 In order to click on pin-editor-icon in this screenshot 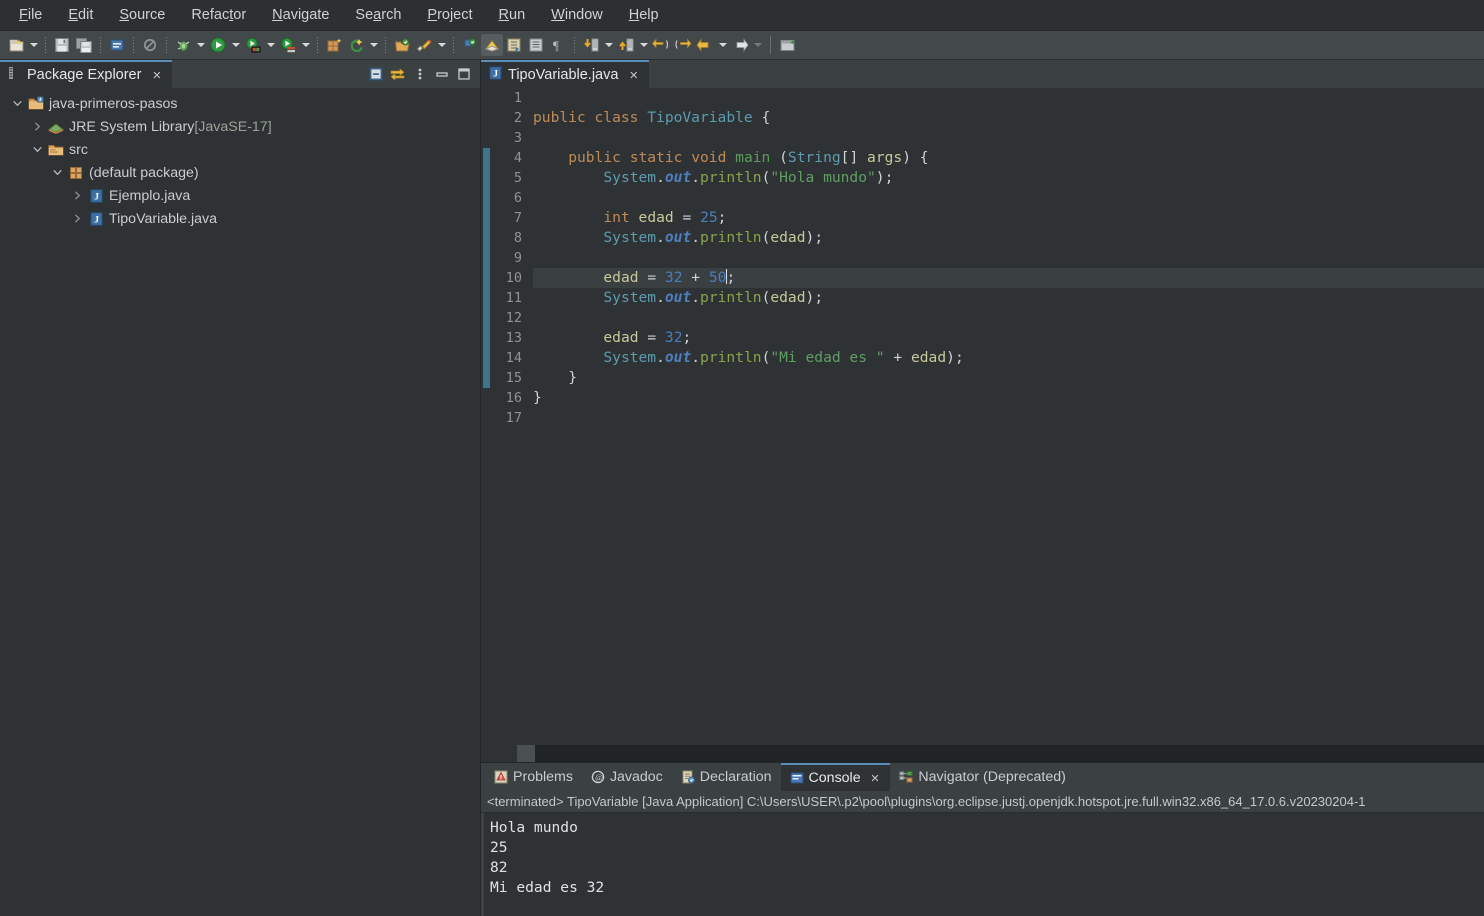, I will do `click(788, 45)`.